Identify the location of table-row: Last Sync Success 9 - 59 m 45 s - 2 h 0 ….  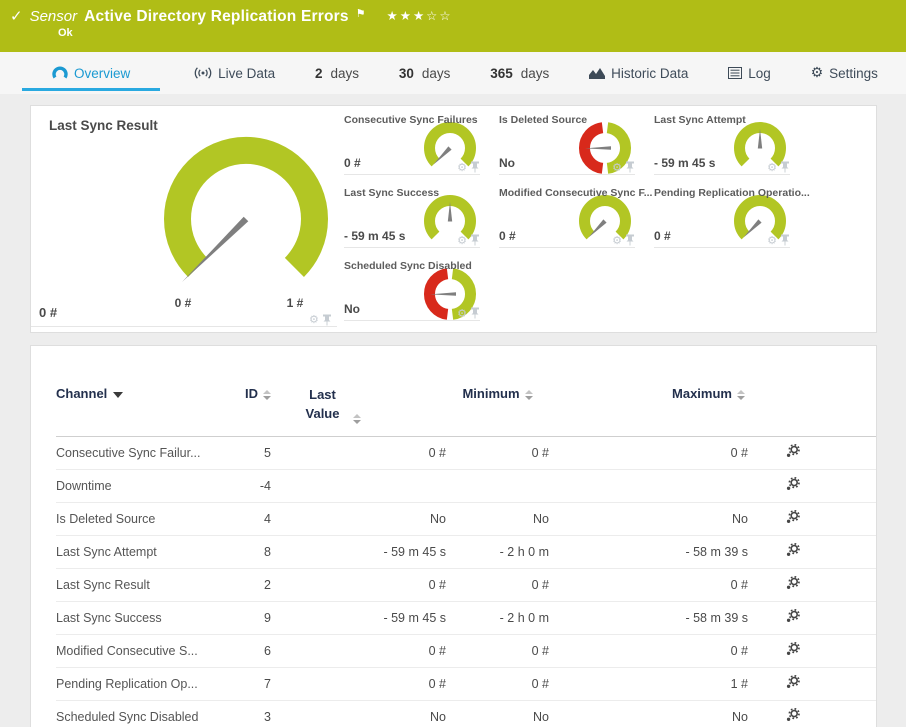
(466, 618).